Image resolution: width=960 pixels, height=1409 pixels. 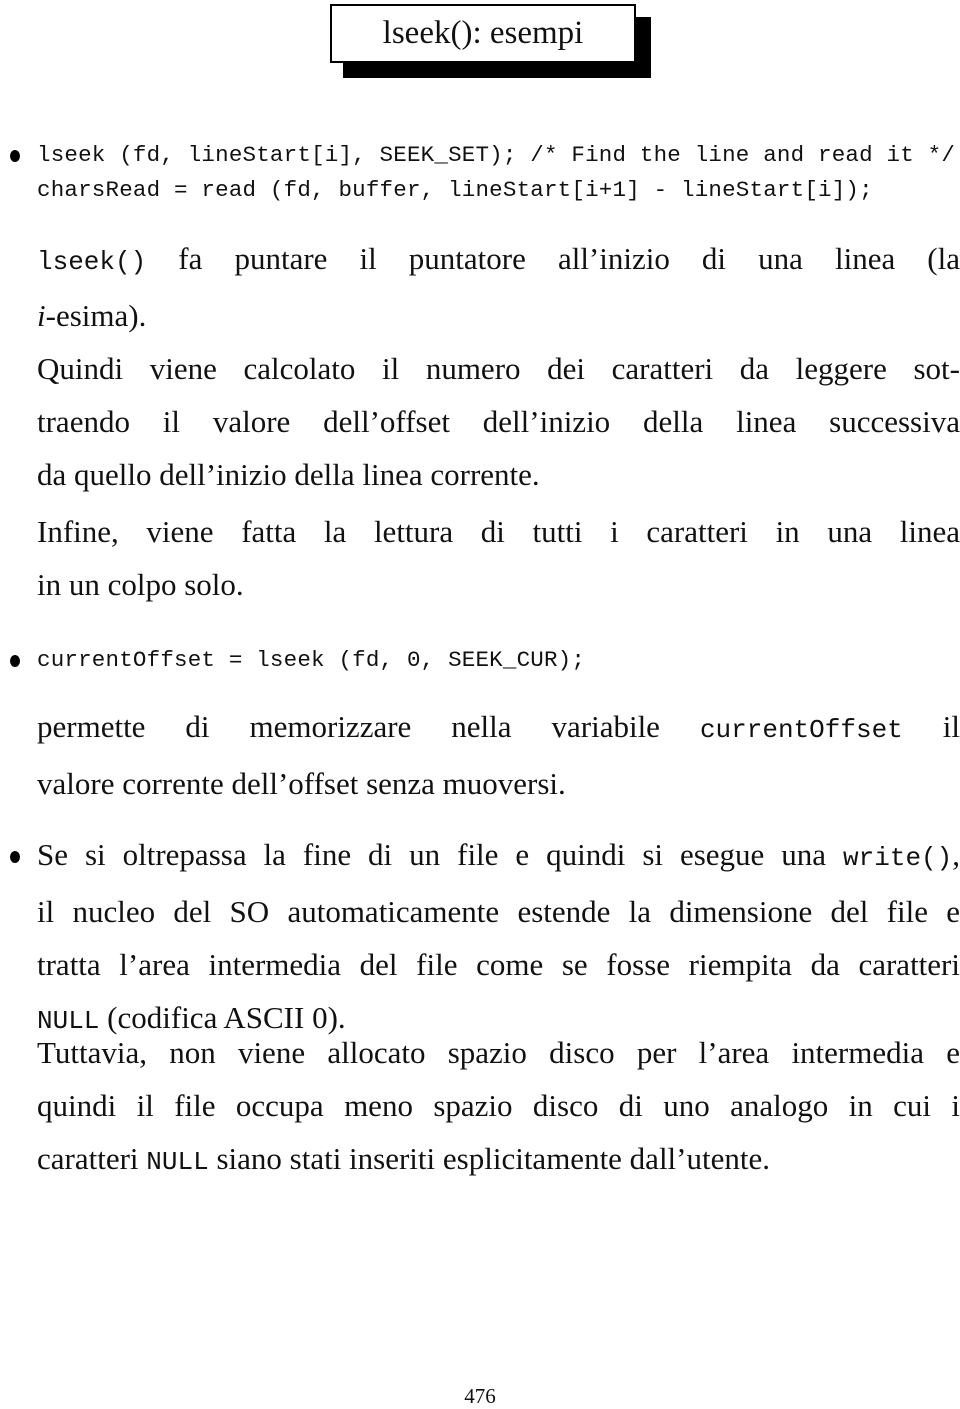 What do you see at coordinates (92, 315) in the screenshot?
I see `text-line: i-esima).` at bounding box center [92, 315].